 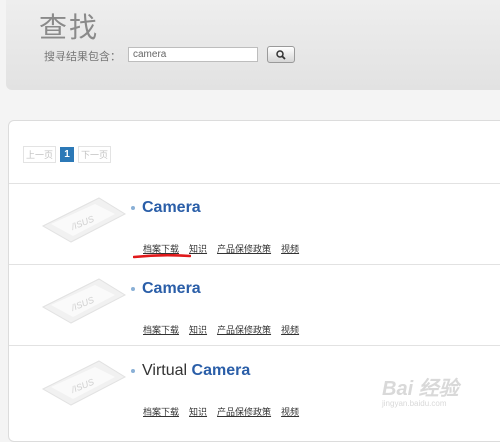 I want to click on baidu-watermark: Bai 经验 jingyan.baidu.com, so click(x=420, y=393).